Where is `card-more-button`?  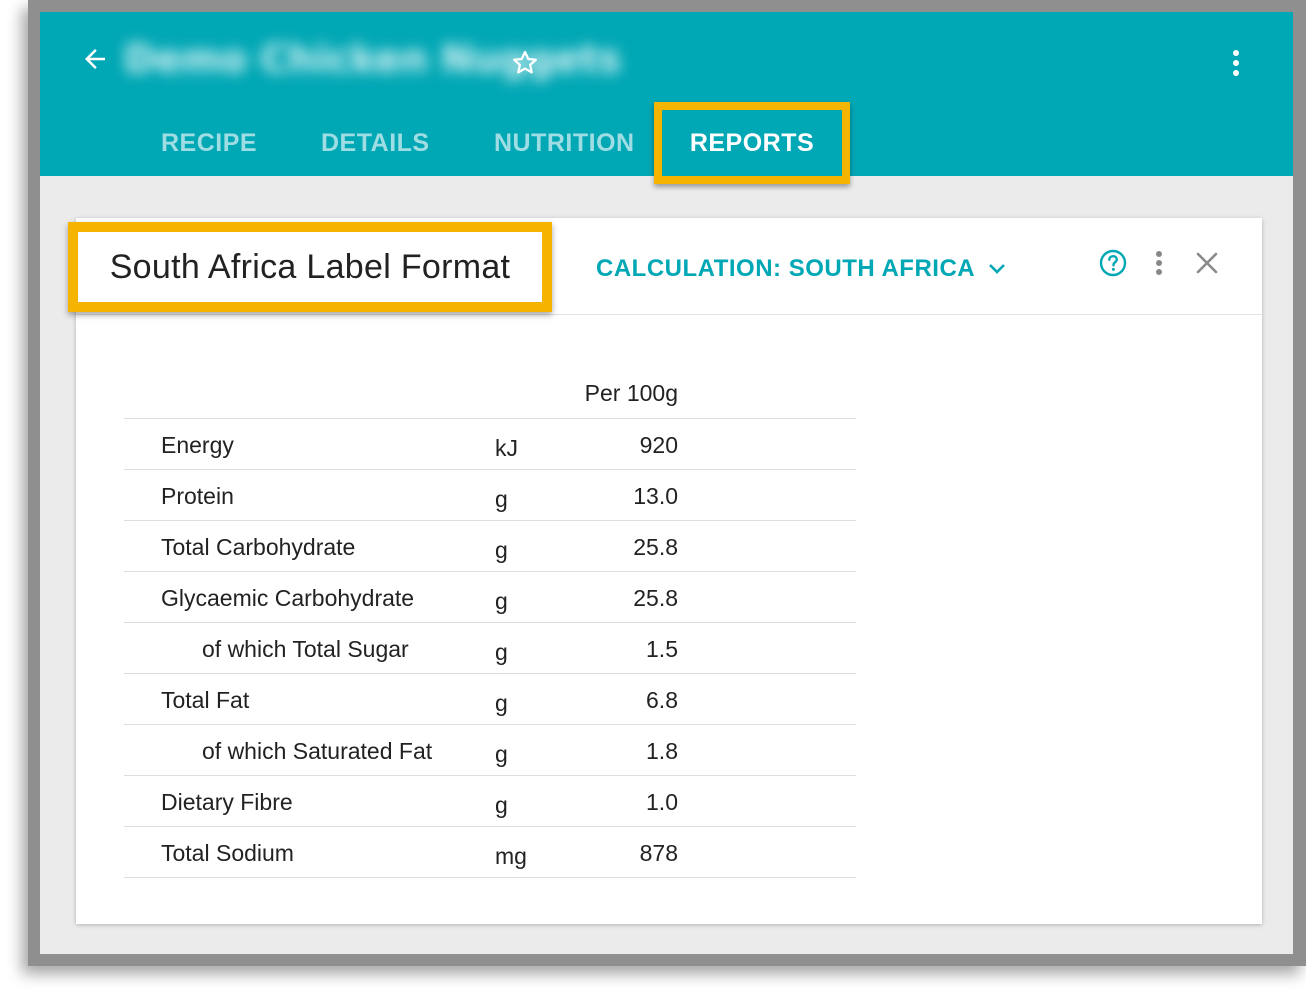
card-more-button is located at coordinates (1159, 263).